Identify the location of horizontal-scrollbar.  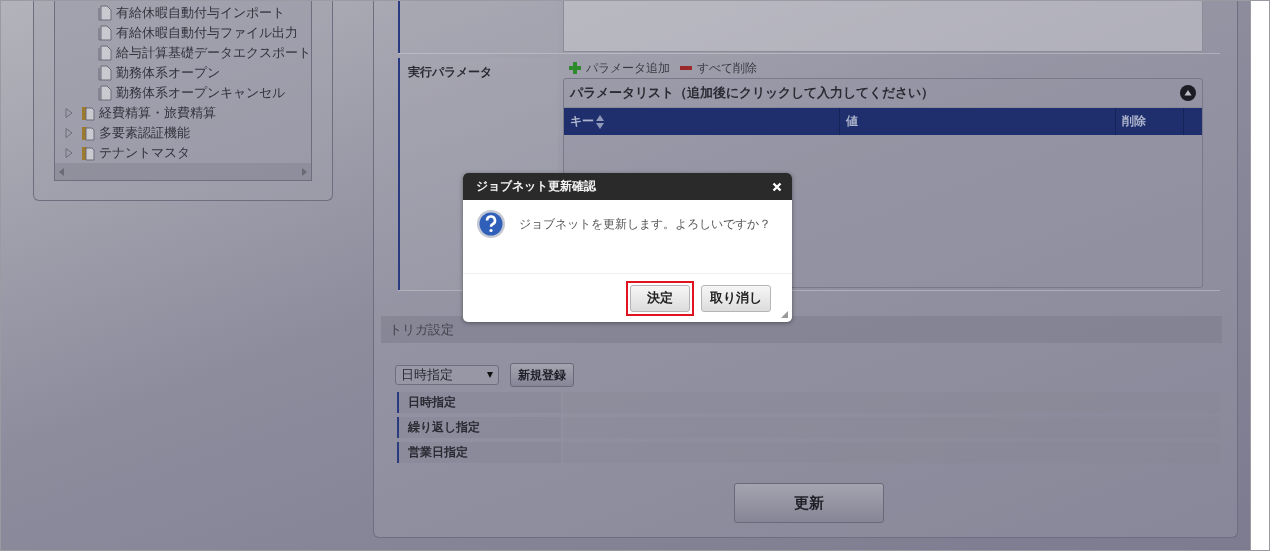
(183, 171).